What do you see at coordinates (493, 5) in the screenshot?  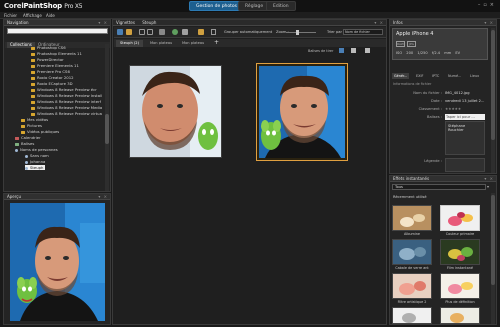 I see `close-icon: ×` at bounding box center [493, 5].